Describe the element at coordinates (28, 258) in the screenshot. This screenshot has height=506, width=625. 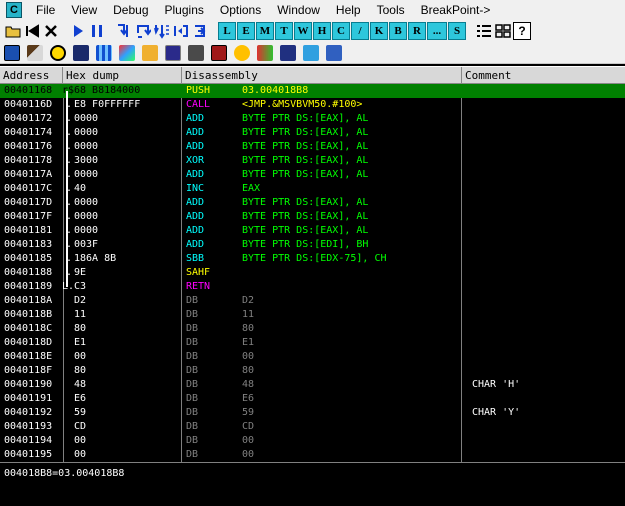
I see `address-cell: 00401185` at that location.